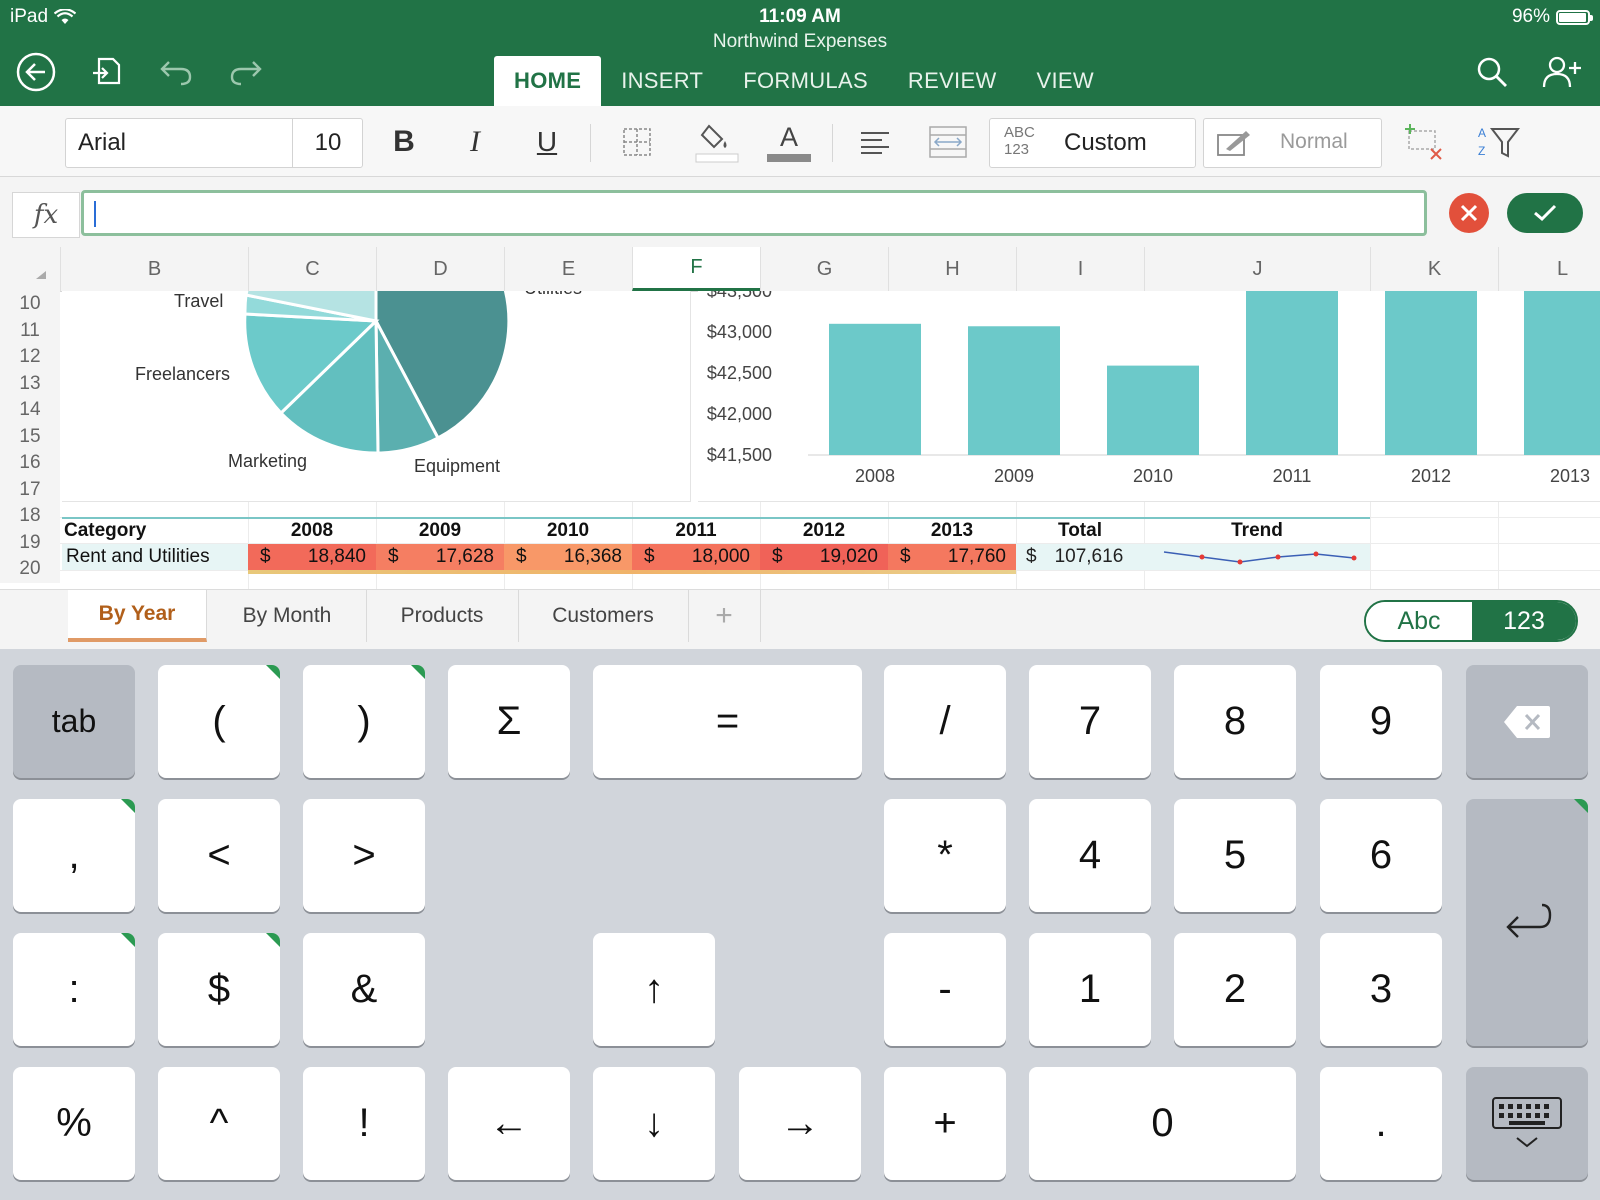  Describe the element at coordinates (547, 142) in the screenshot. I see `underline-button: U` at that location.